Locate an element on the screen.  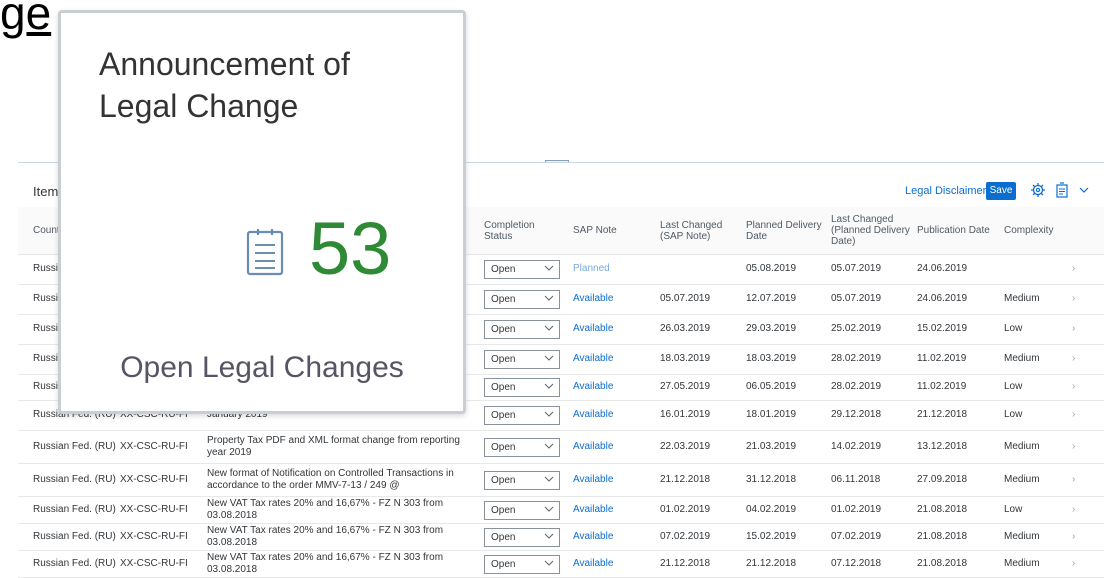
cell-planned-delivery-date: 15.02.2019 is located at coordinates (771, 536).